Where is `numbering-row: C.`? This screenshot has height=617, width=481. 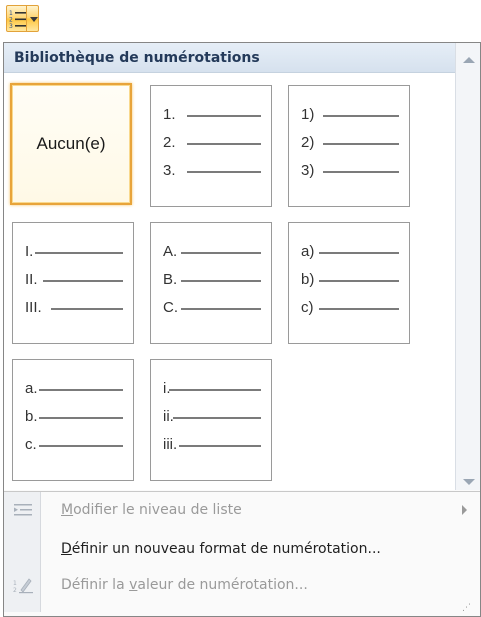 numbering-row: C. is located at coordinates (215, 309).